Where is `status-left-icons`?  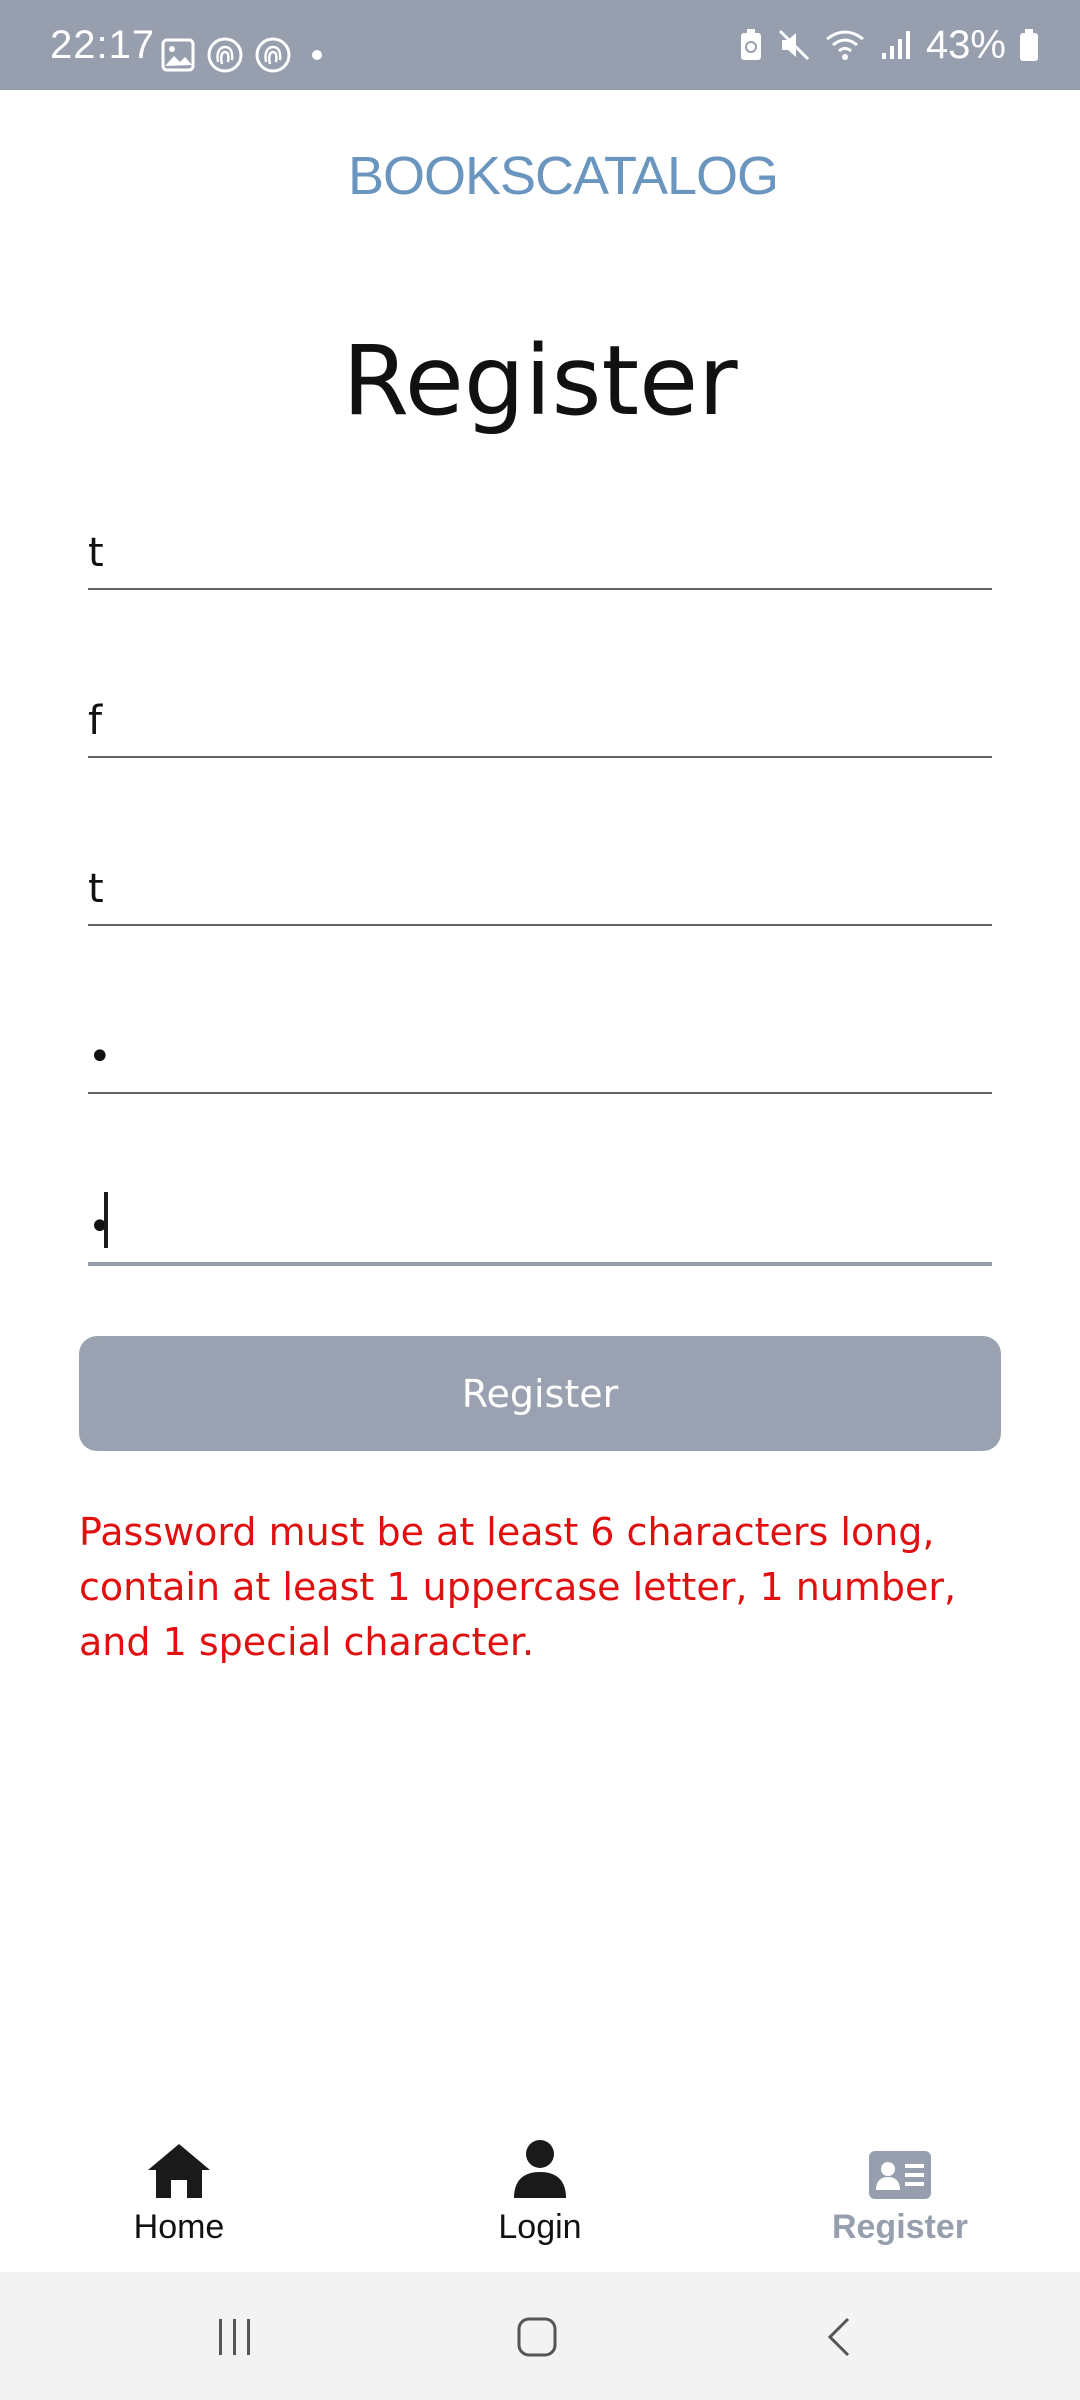
status-left-icons is located at coordinates (246, 55).